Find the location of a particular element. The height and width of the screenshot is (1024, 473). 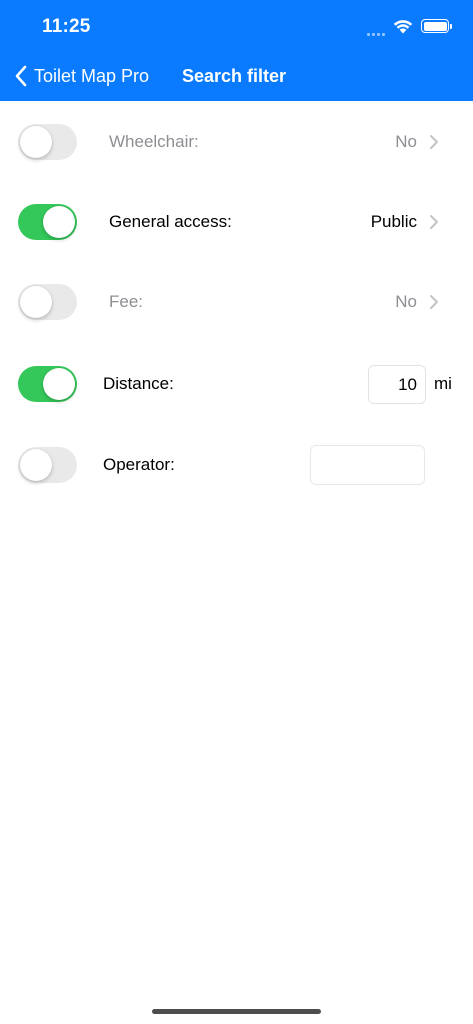

distance-toggle is located at coordinates (47, 384).